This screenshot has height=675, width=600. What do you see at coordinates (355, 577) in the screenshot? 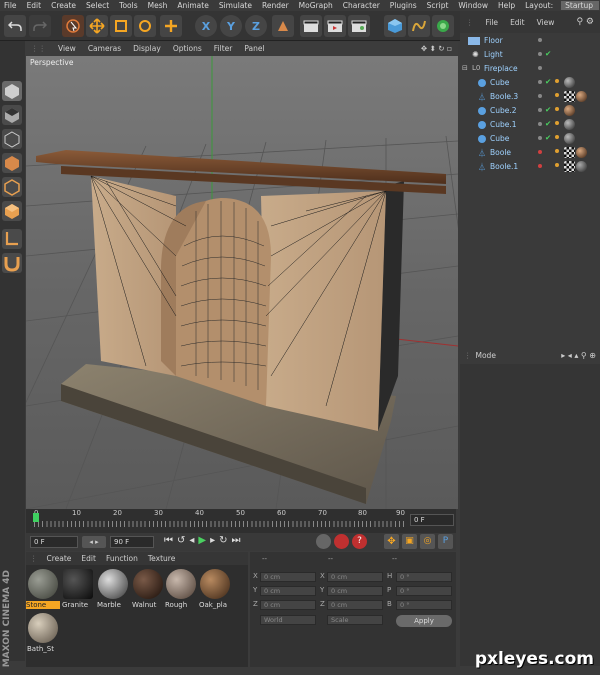
I see `size-x-field: 0 cm` at bounding box center [355, 577].